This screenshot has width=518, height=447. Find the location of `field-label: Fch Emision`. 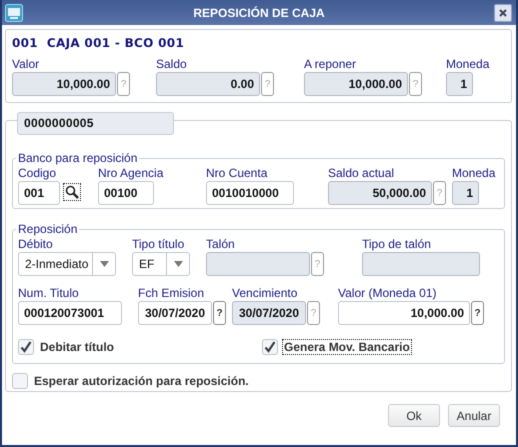

field-label: Fch Emision is located at coordinates (171, 293).